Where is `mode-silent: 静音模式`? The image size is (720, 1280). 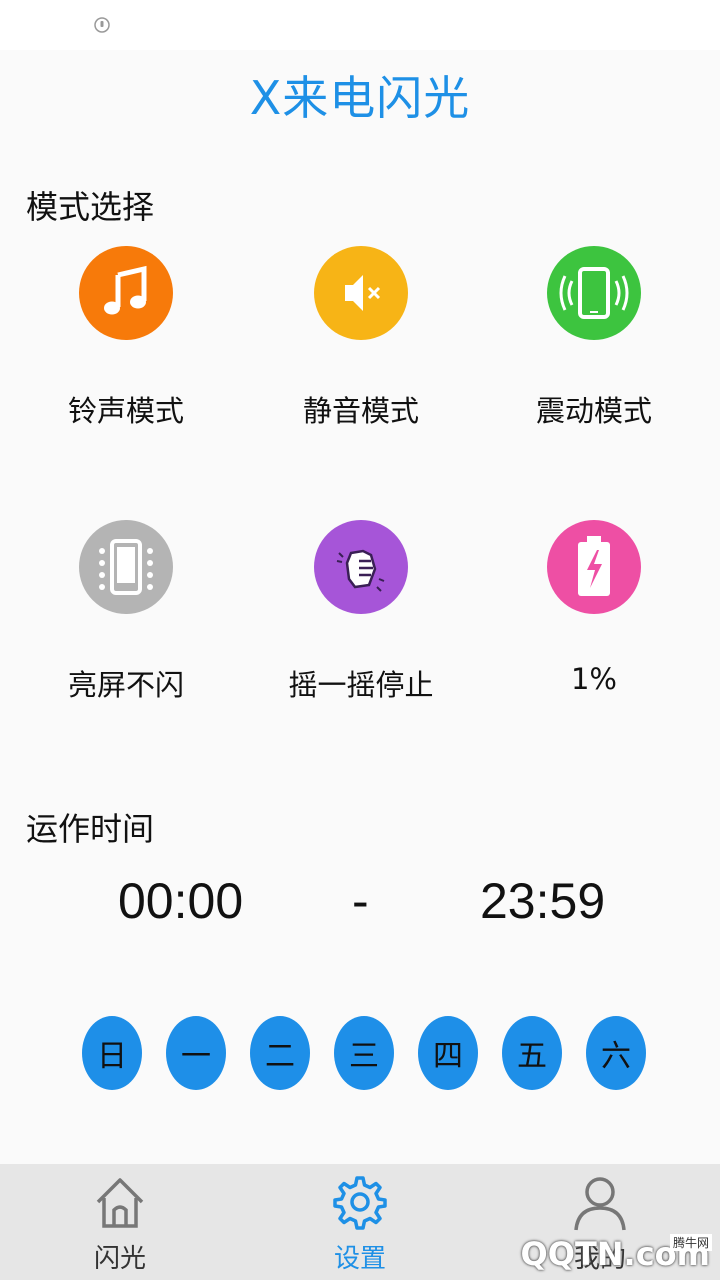 mode-silent: 静音模式 is located at coordinates (361, 338).